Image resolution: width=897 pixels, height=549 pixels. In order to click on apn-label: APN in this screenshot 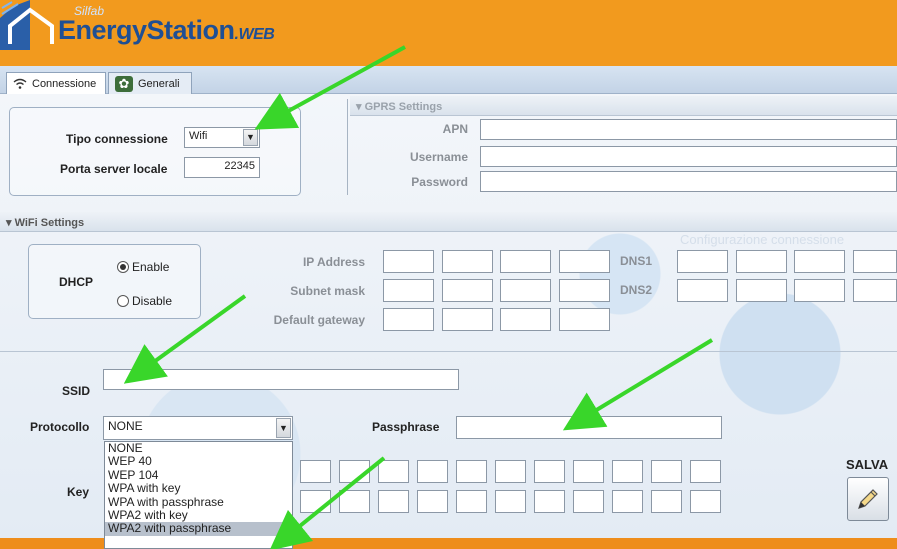, I will do `click(455, 129)`.